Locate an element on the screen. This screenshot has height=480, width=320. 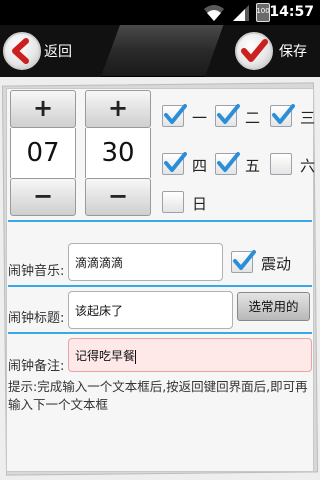
music-field: 滴滴滴滴 is located at coordinates (145, 262).